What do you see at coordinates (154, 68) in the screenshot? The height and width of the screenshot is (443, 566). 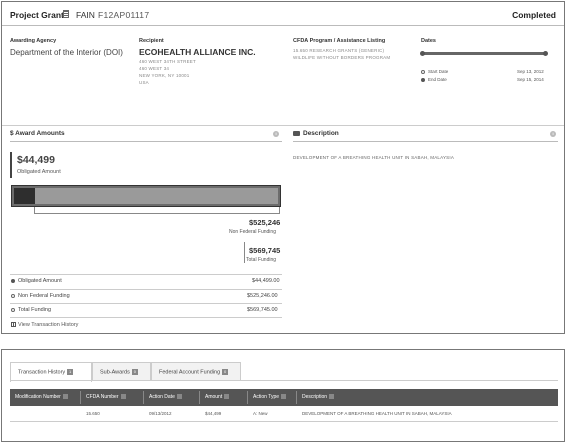 I see `recipient-address-line-2: 460 WEST 34` at bounding box center [154, 68].